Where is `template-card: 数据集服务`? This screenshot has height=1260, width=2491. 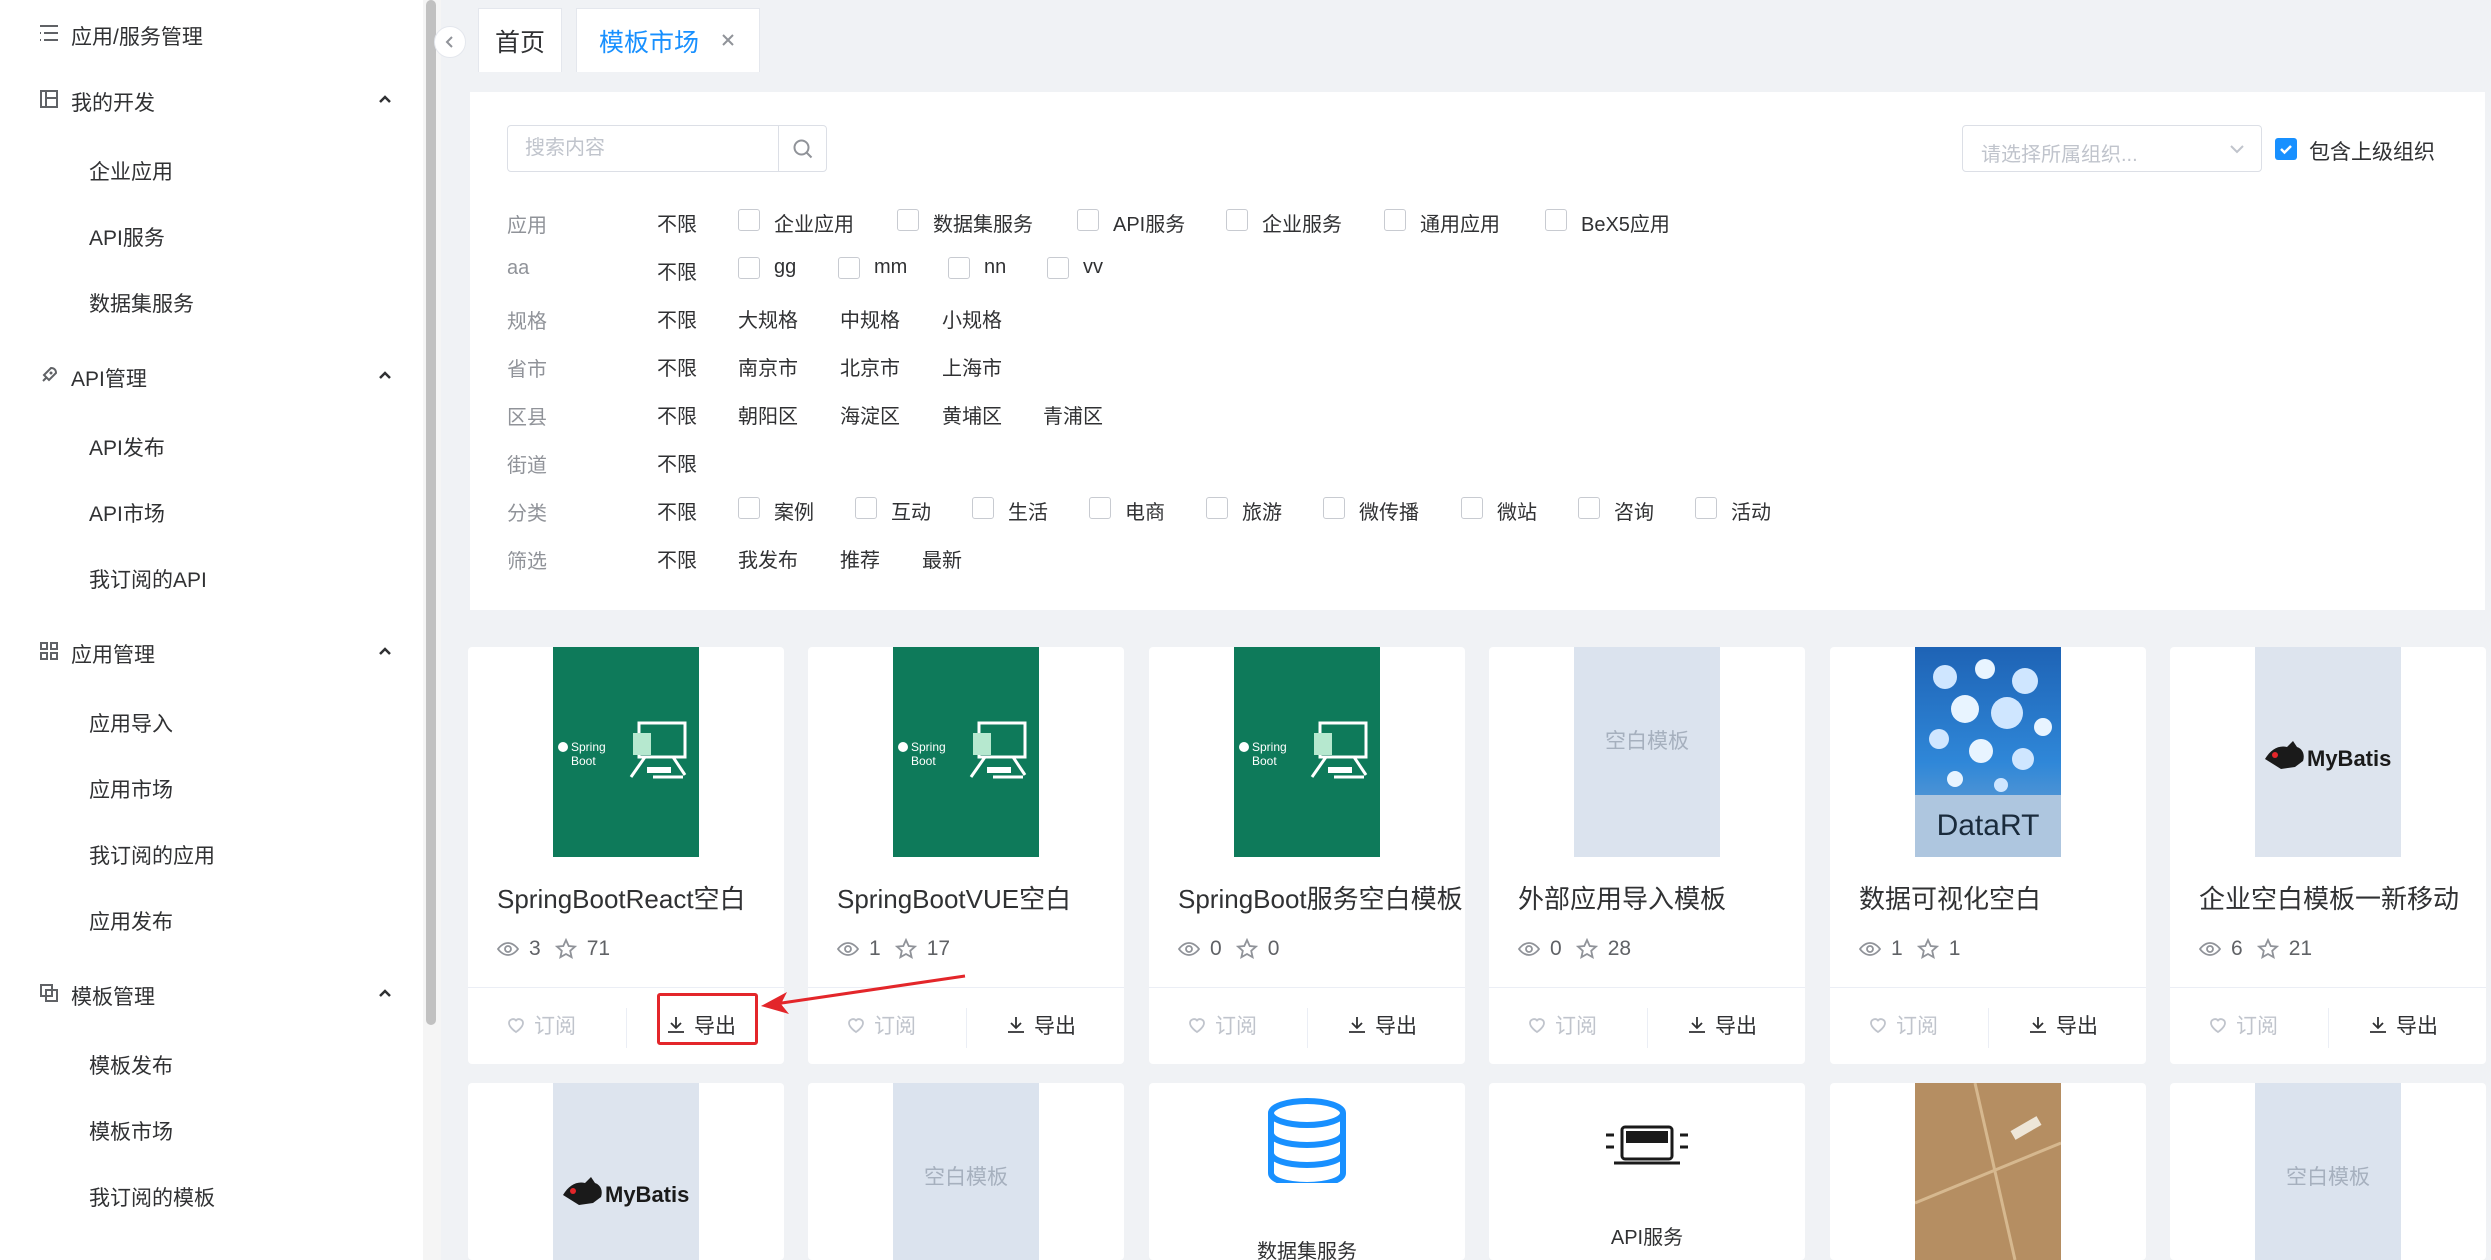
template-card: 数据集服务 is located at coordinates (1307, 1171).